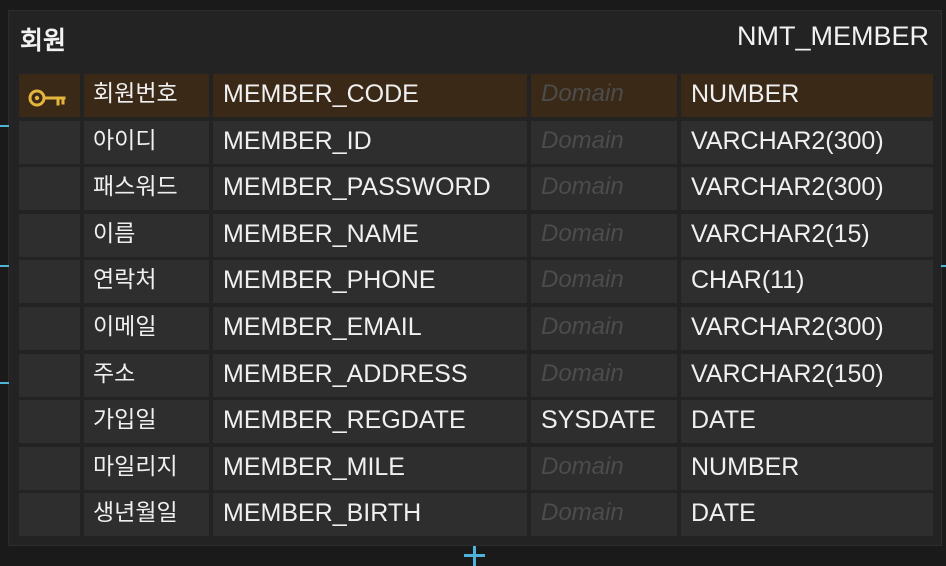 The height and width of the screenshot is (566, 946). I want to click on entity-logical-name: 회원, so click(43, 40).